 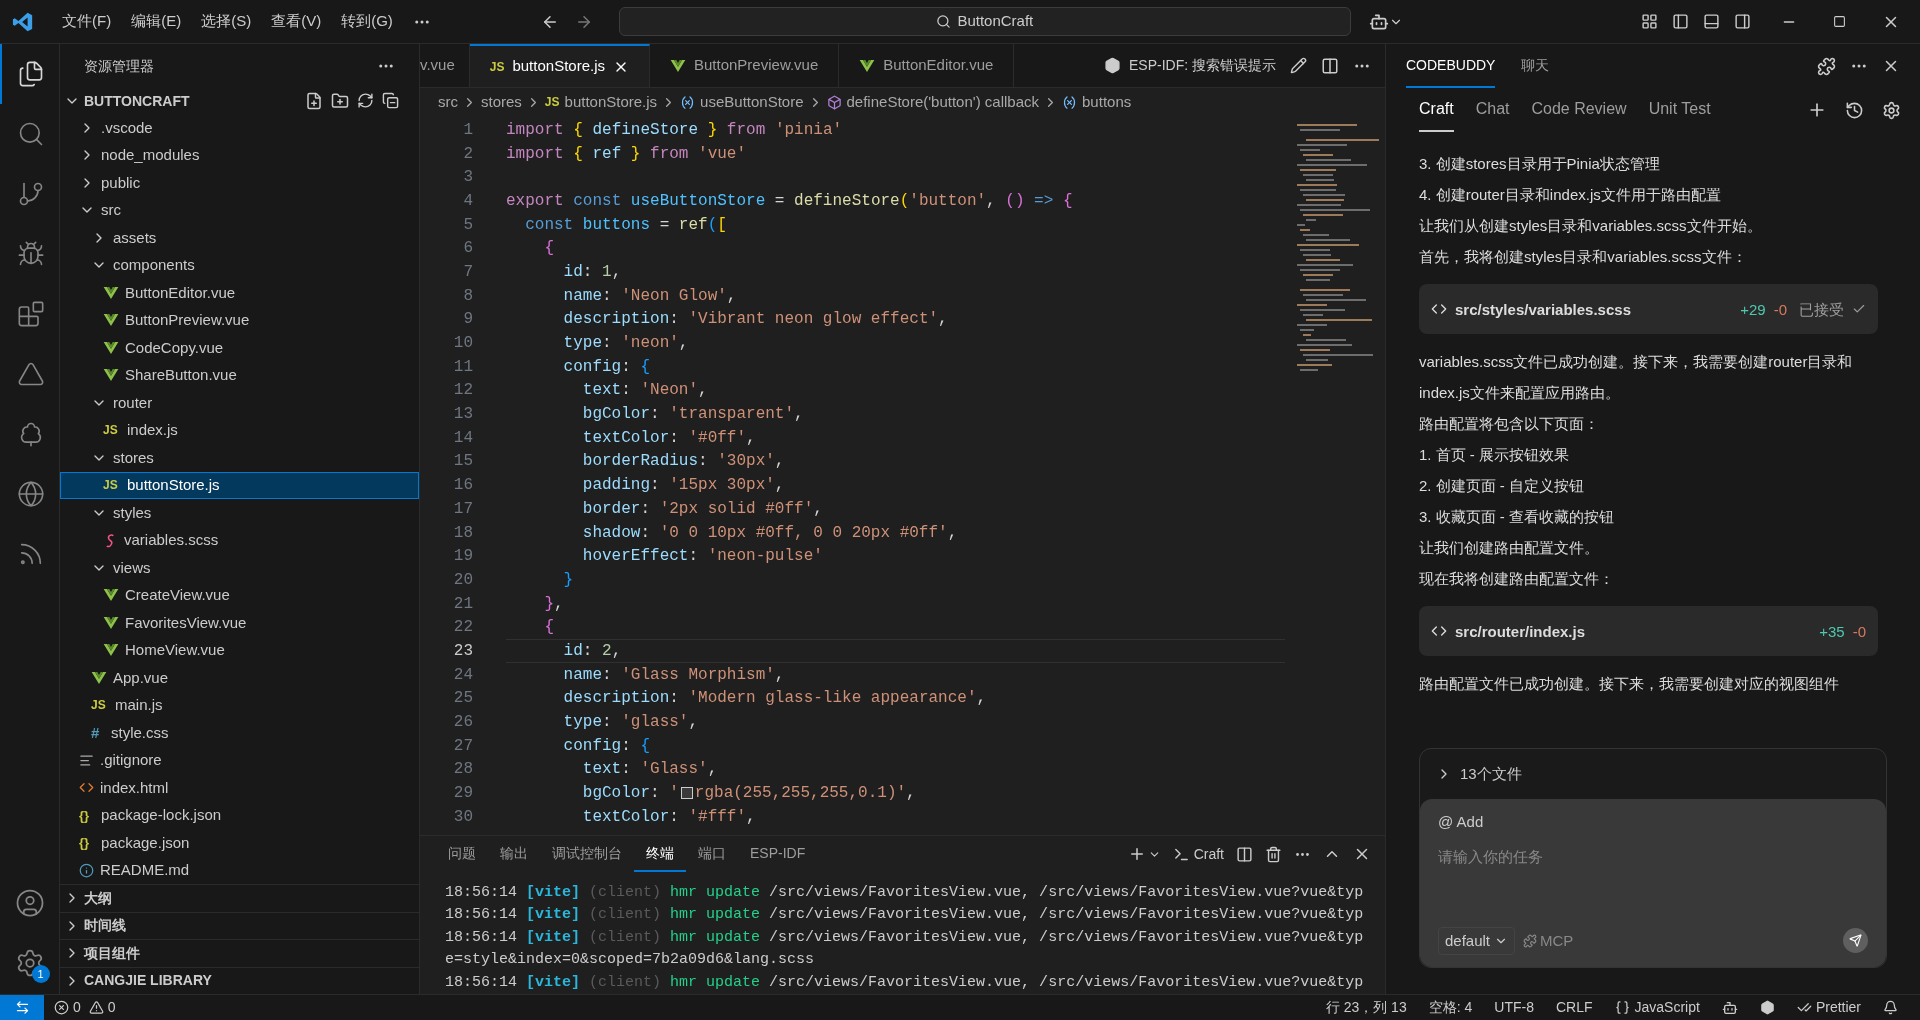 What do you see at coordinates (1729, 1007) in the screenshot?
I see `copilot-icon` at bounding box center [1729, 1007].